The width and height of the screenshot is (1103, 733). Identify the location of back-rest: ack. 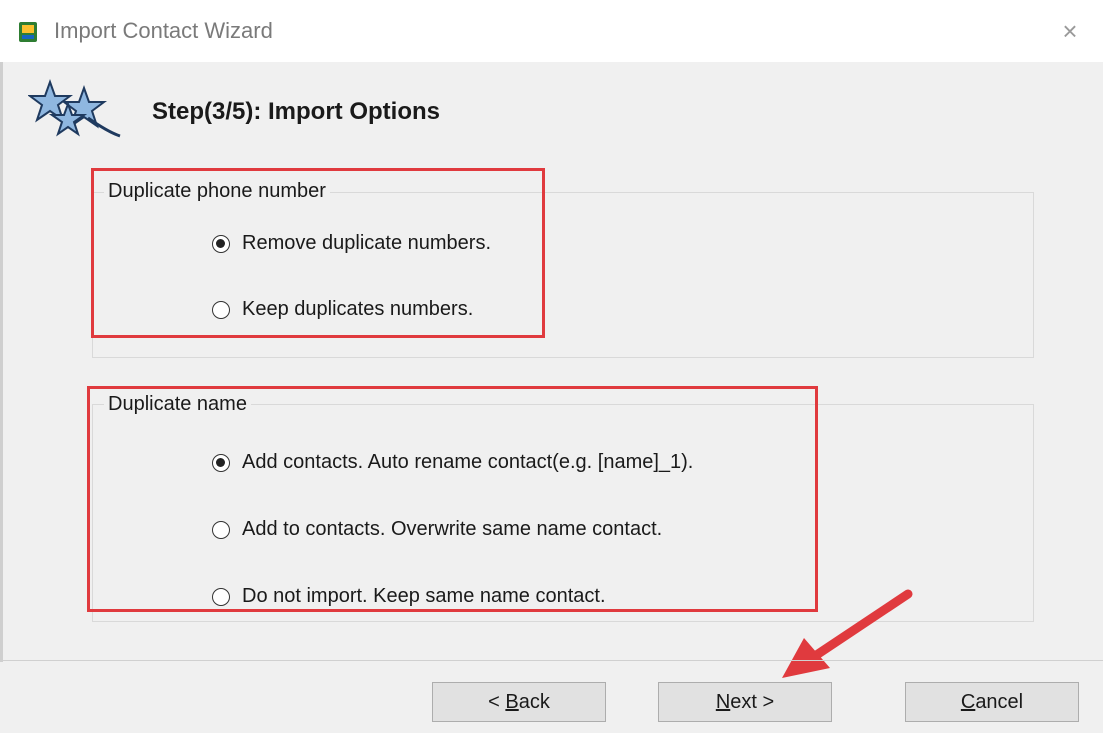
(534, 702).